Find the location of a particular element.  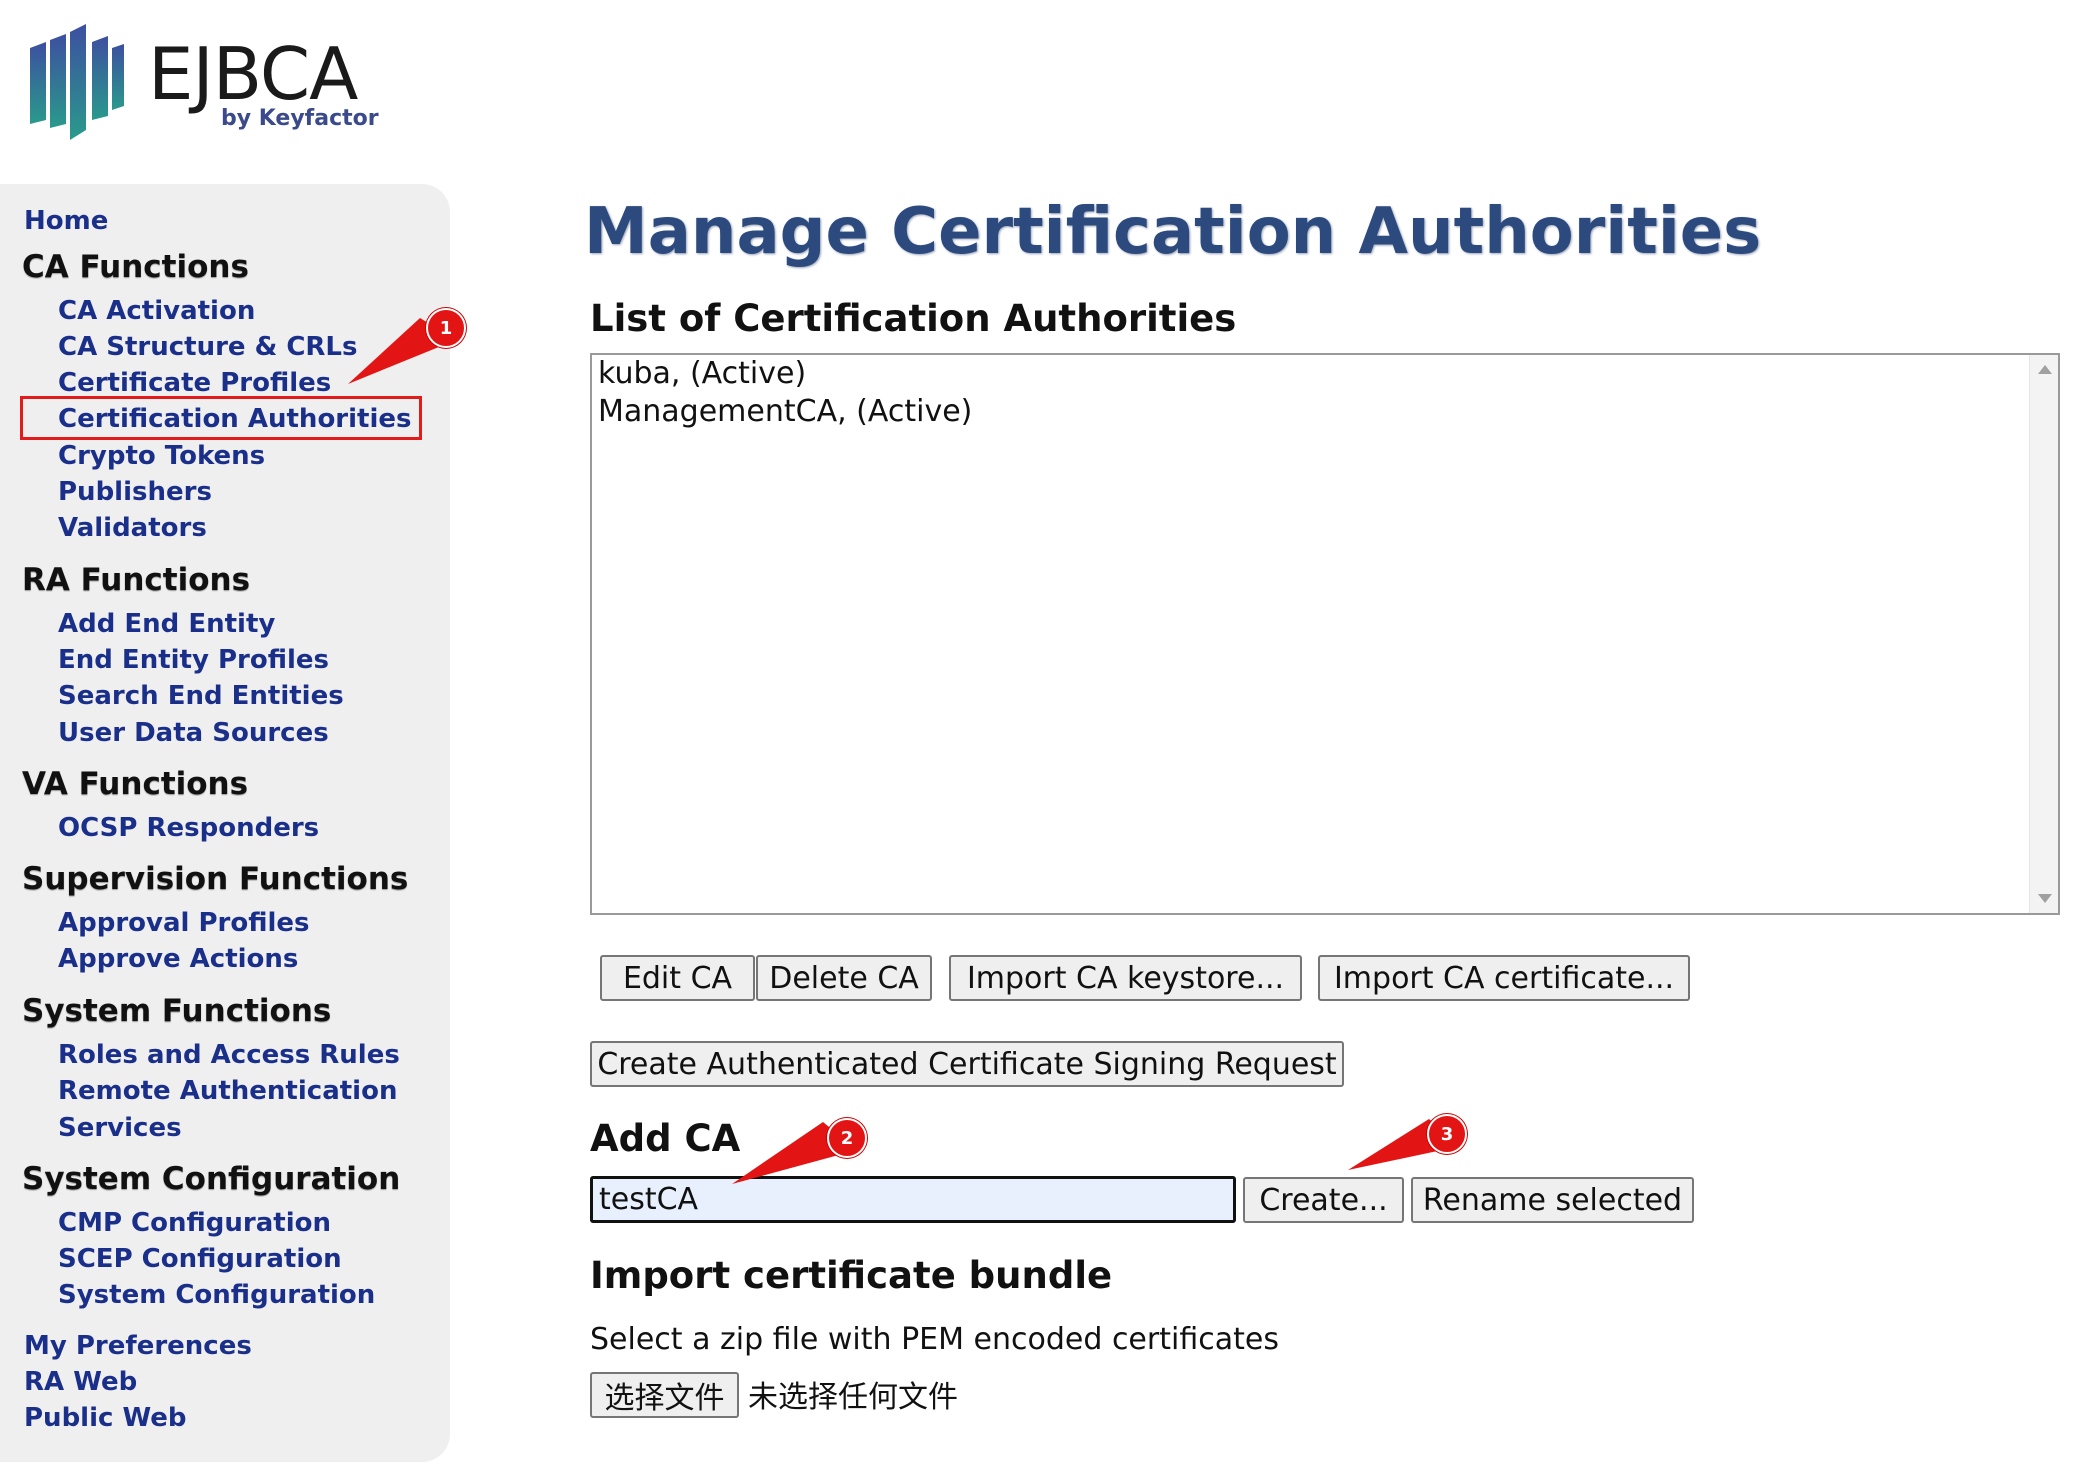

sidebar-item-crypto-tokens: Crypto Tokens is located at coordinates (161, 456).